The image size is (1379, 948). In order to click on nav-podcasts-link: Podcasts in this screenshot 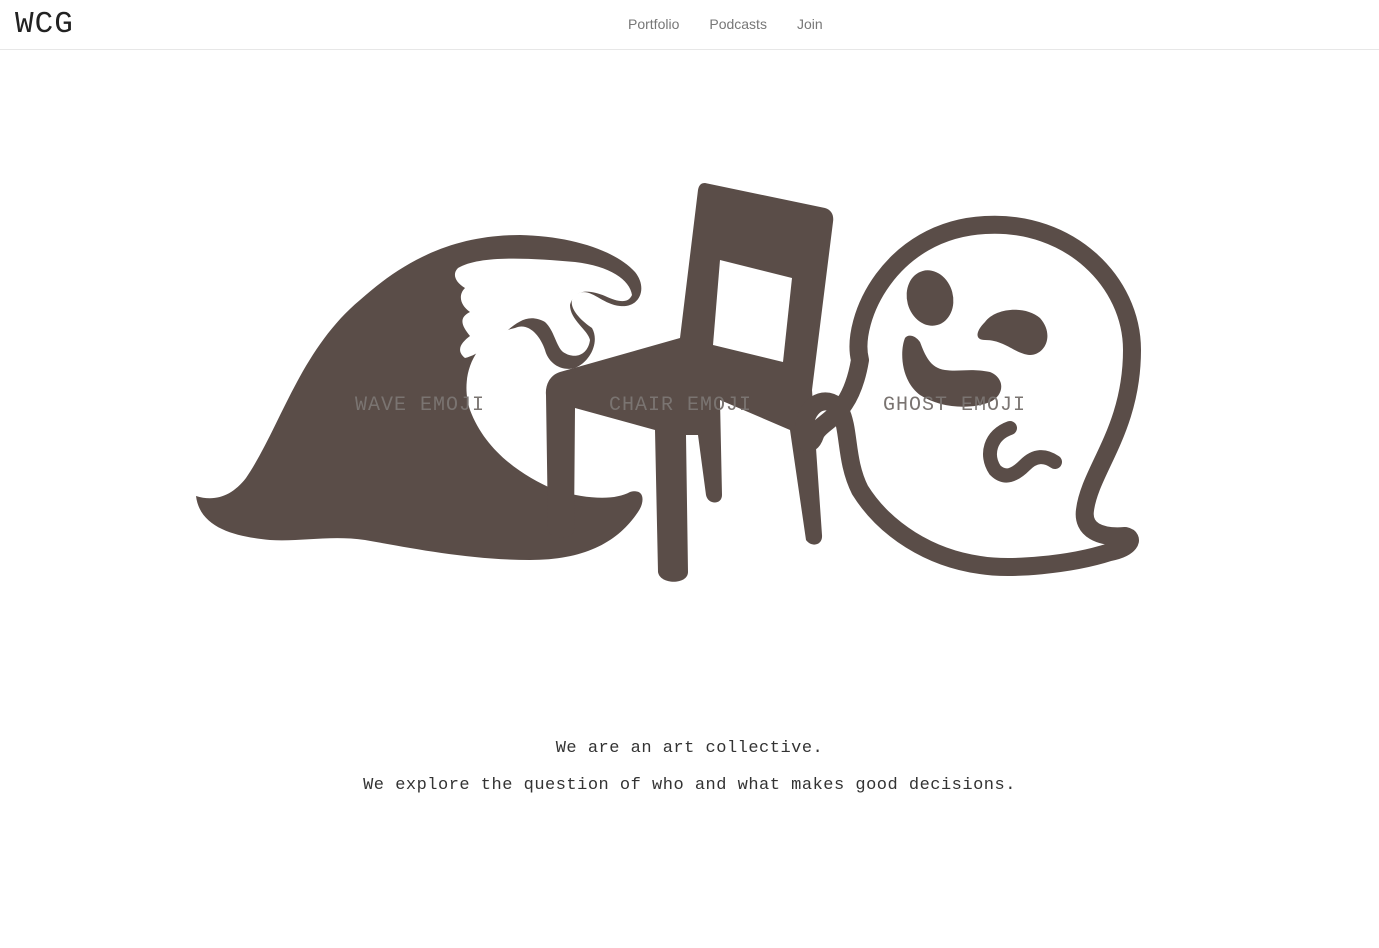, I will do `click(738, 24)`.